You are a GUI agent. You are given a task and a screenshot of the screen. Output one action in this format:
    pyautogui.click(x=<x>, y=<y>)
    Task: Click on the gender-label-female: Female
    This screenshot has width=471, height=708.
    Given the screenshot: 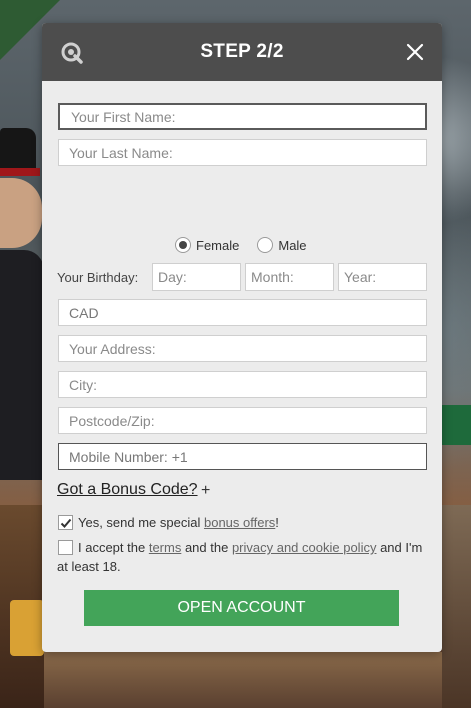 What is the action you would take?
    pyautogui.click(x=218, y=245)
    